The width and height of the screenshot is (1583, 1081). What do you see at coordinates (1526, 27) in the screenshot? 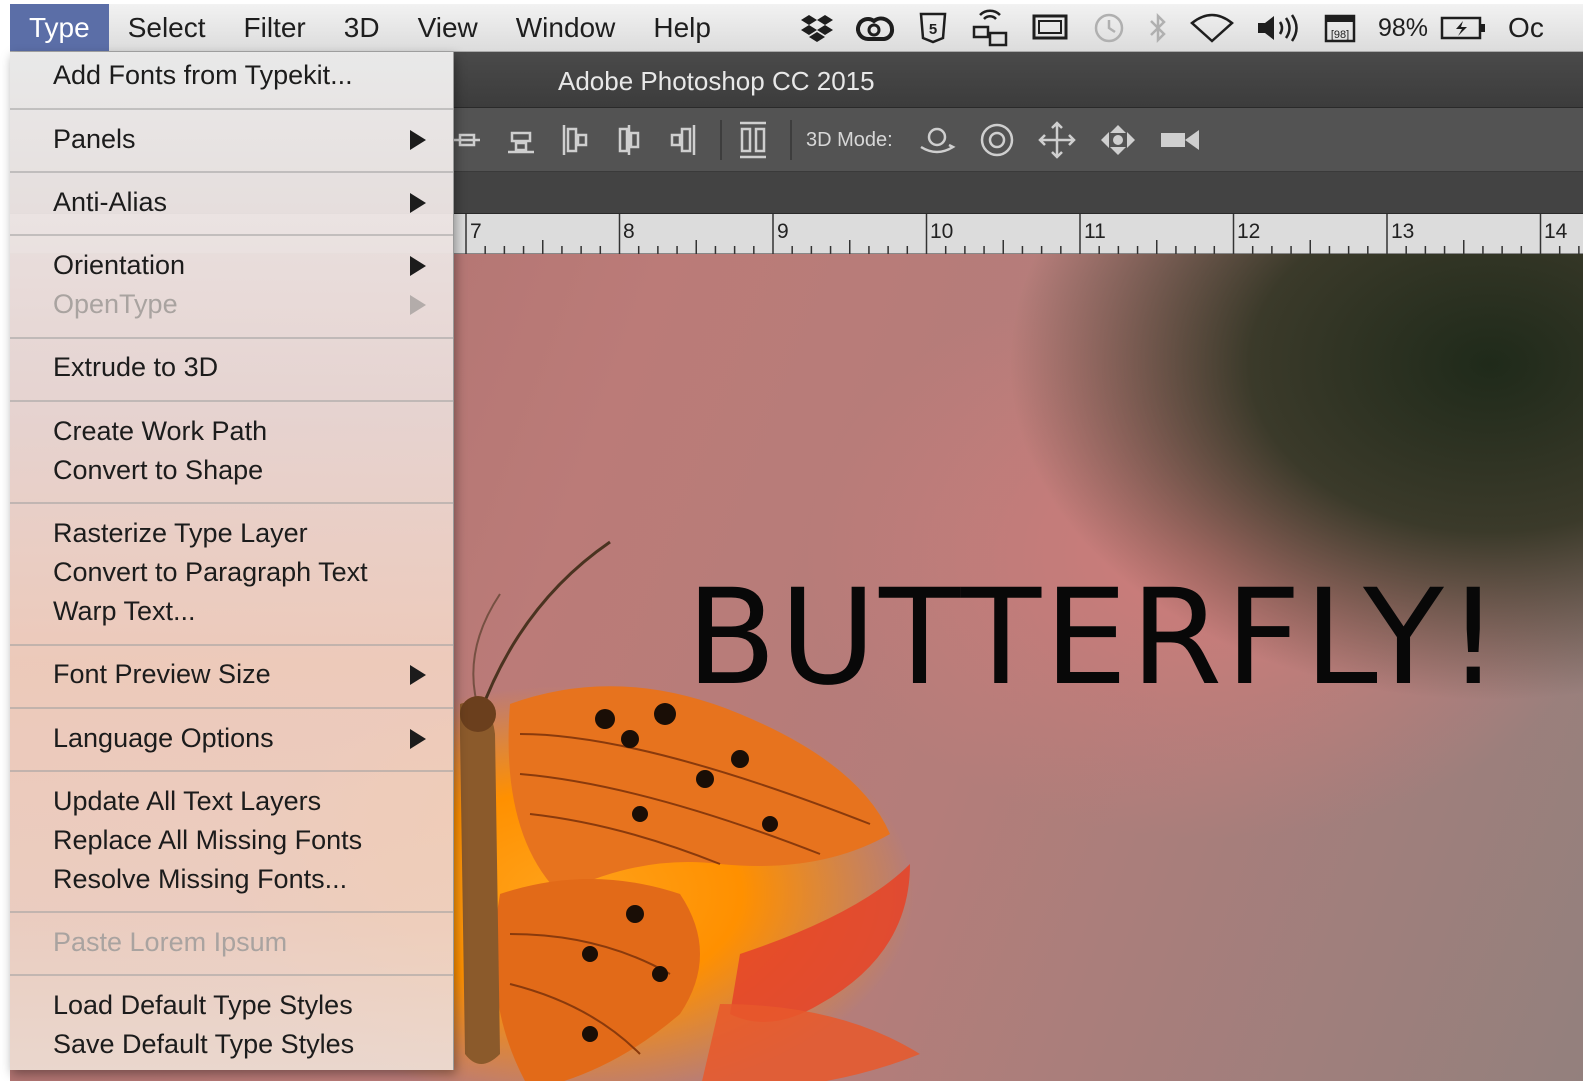
I see `menubar-trailing-text: Oc` at bounding box center [1526, 27].